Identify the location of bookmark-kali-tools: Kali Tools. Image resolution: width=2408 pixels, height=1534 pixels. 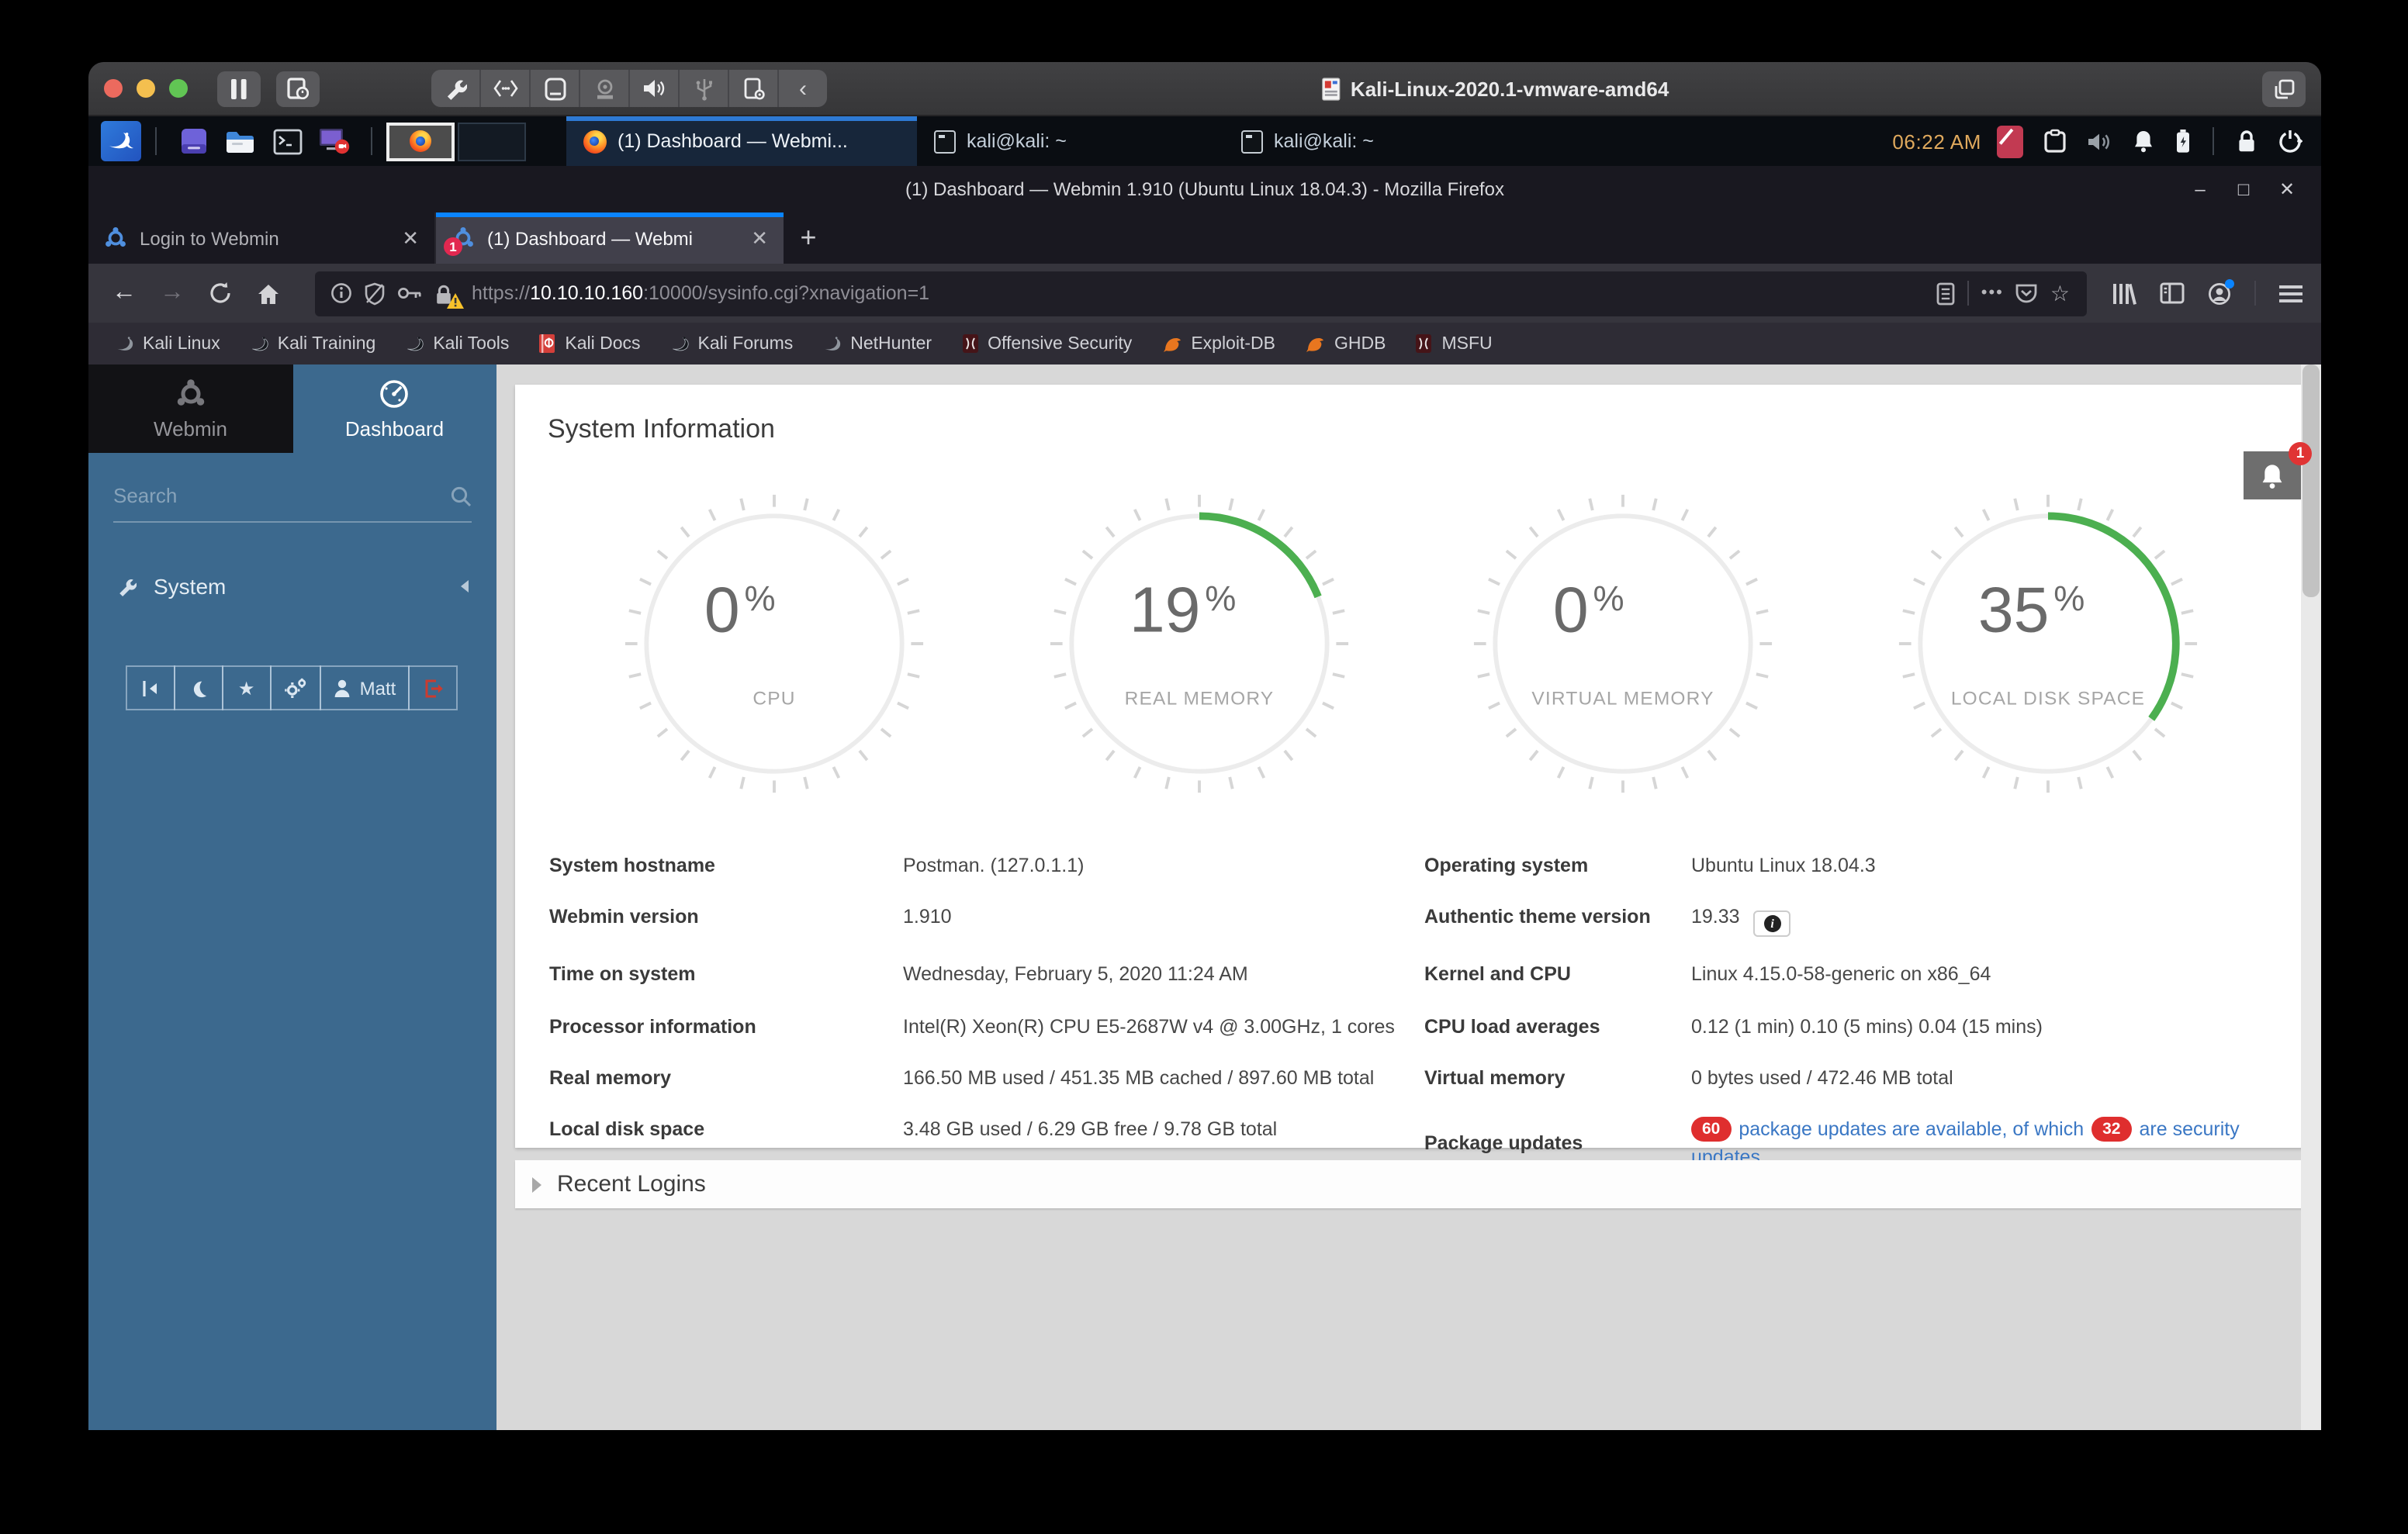
(457, 343).